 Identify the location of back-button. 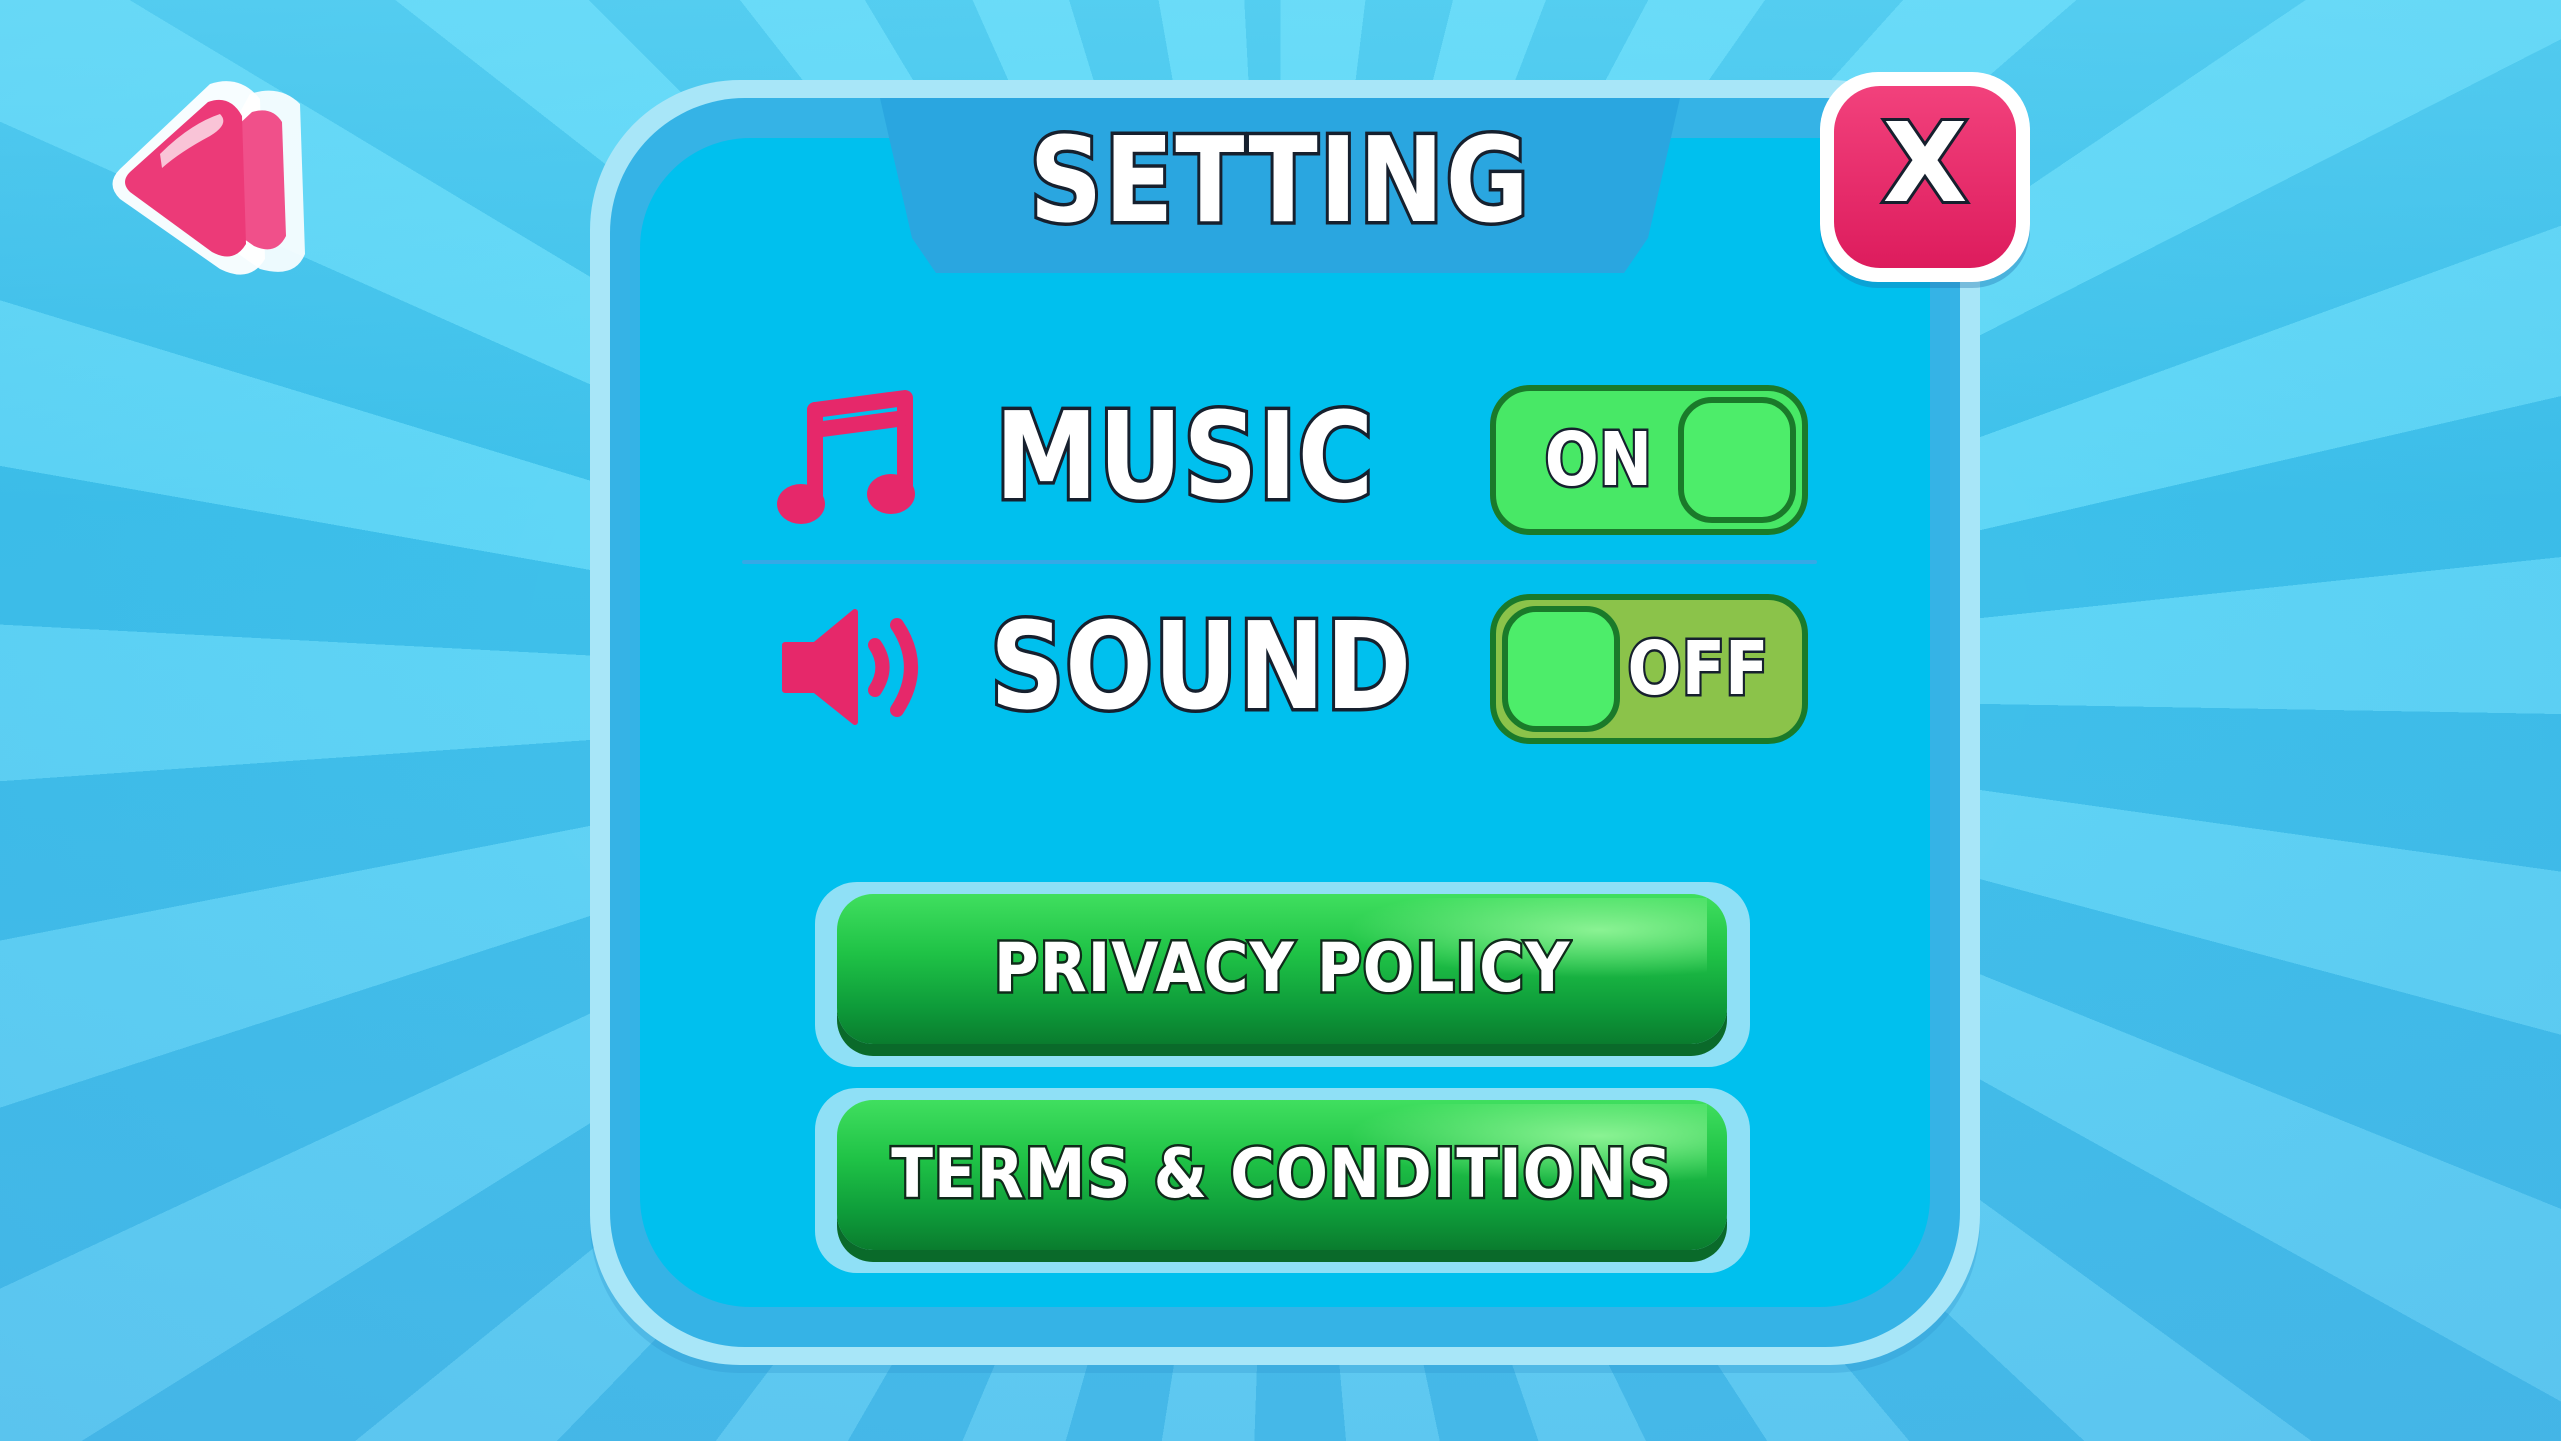
(212, 179).